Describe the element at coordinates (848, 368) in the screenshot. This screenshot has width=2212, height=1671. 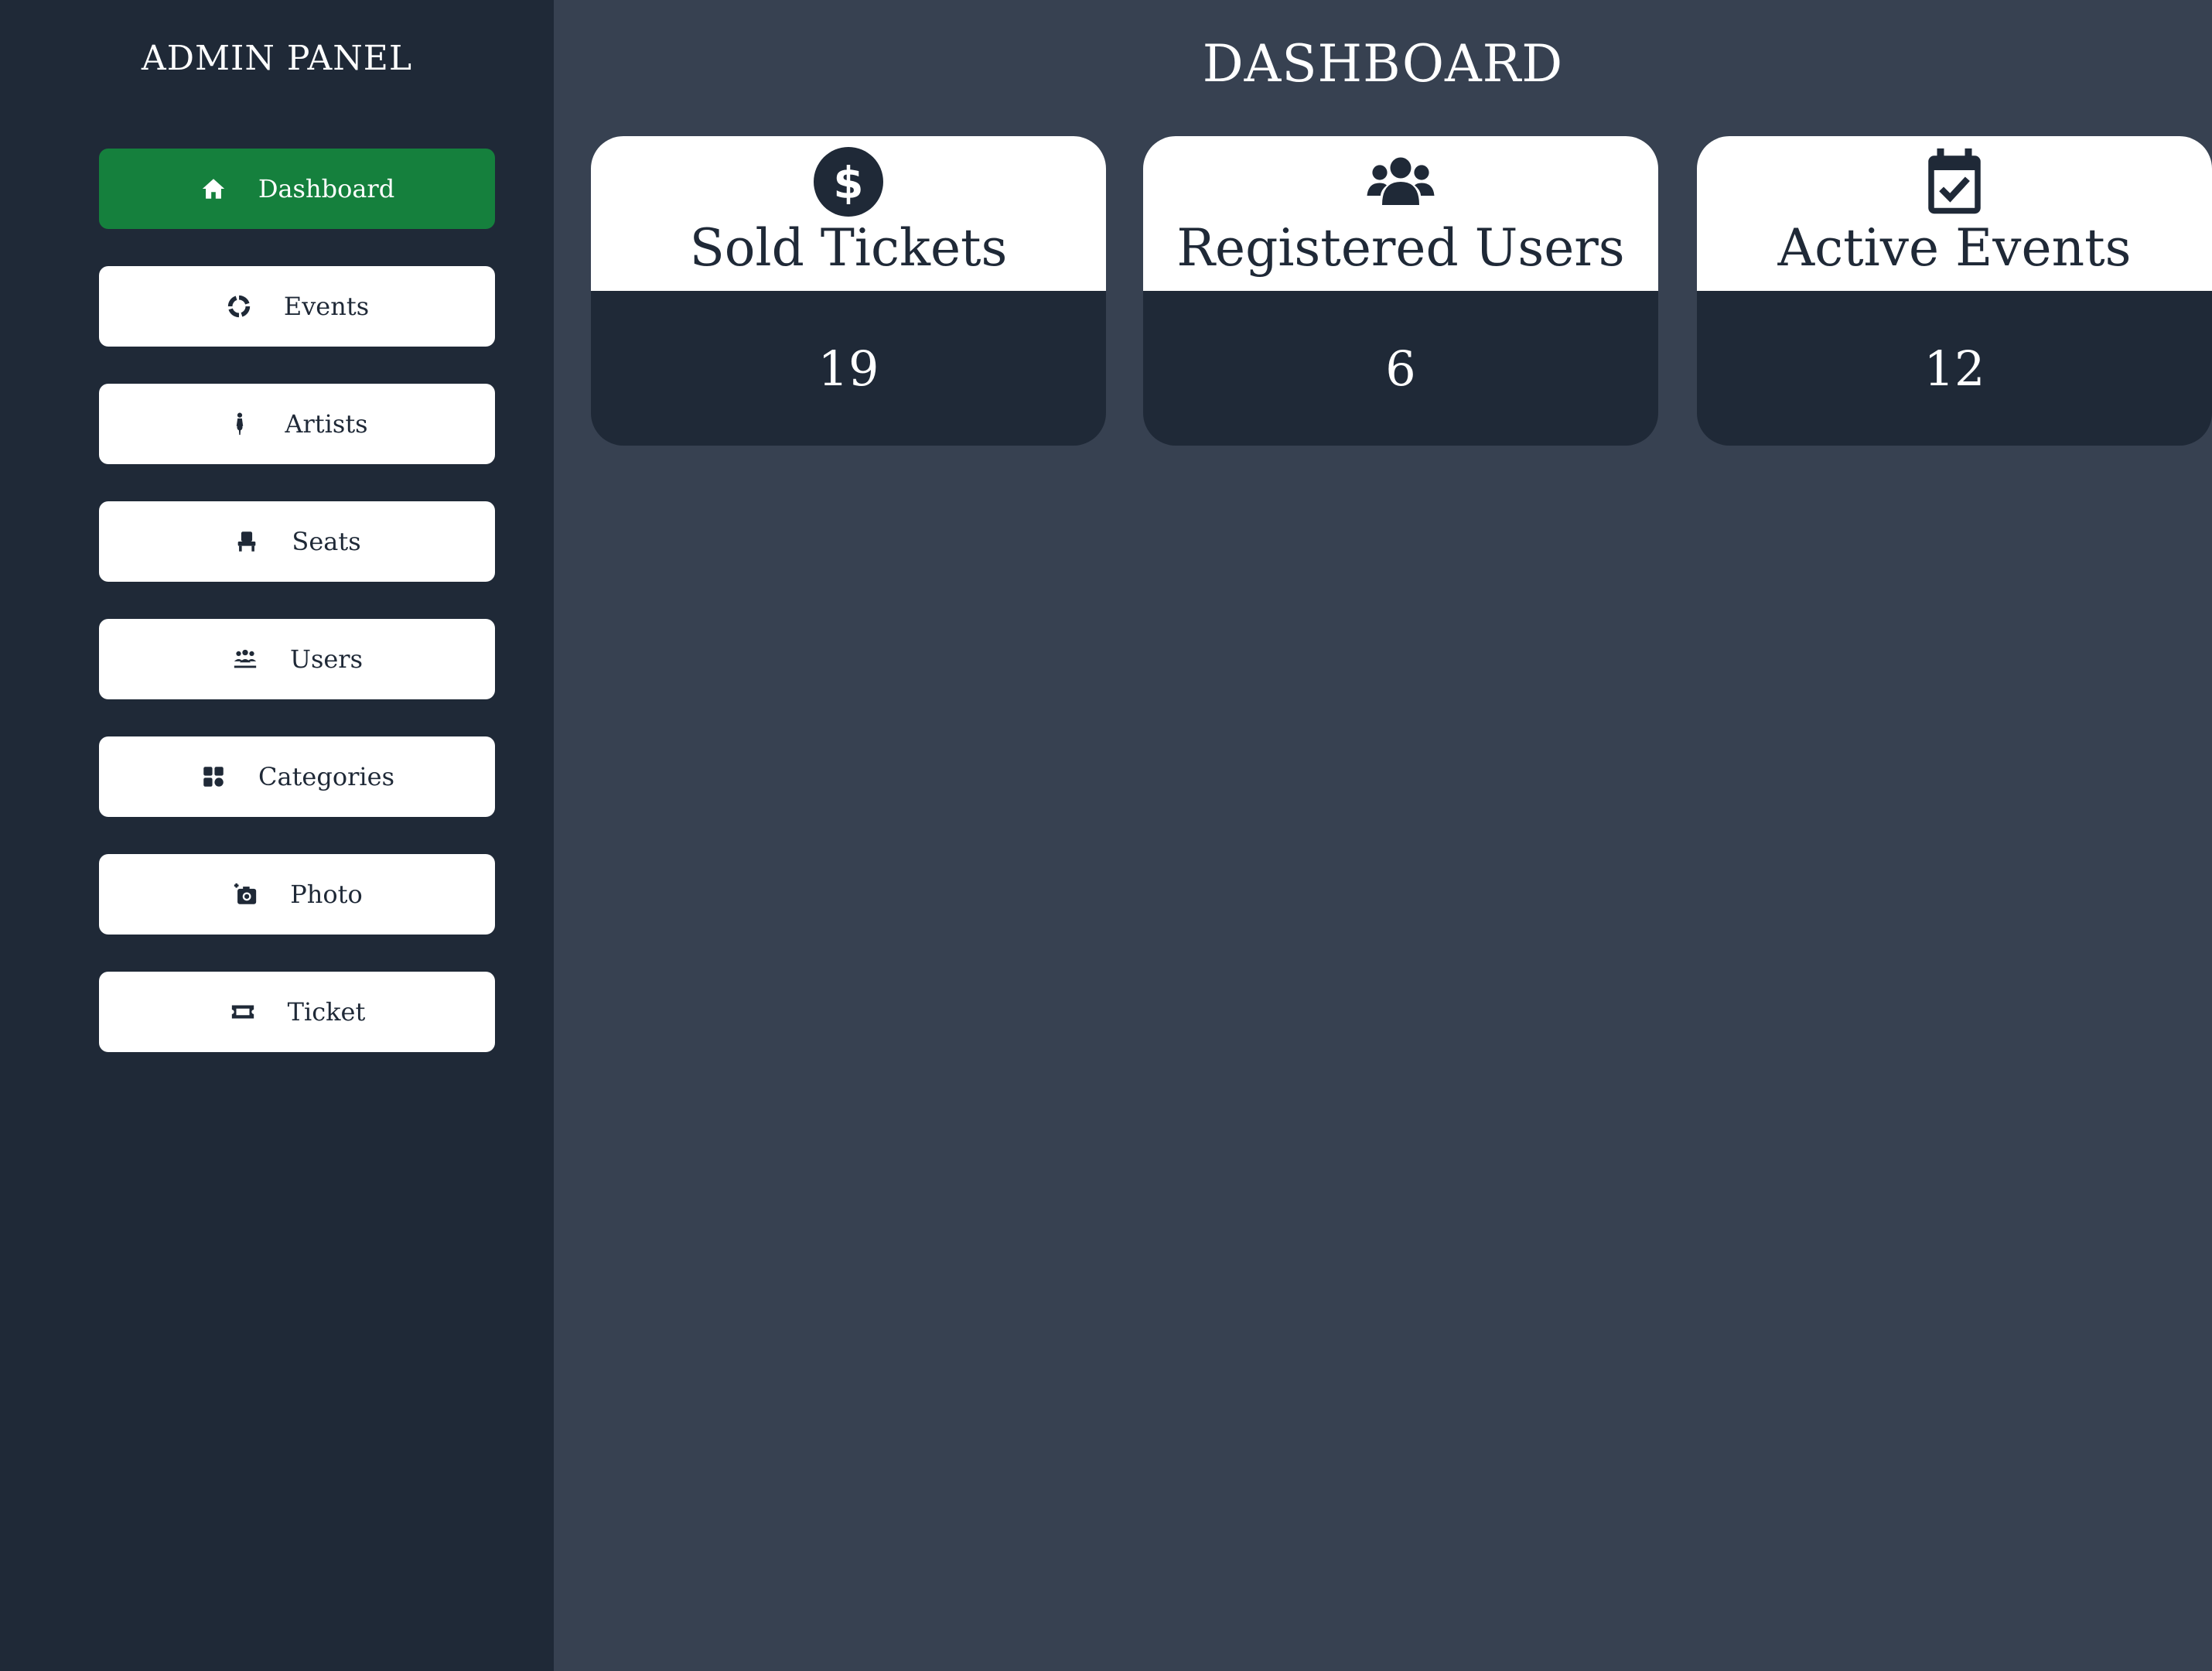
I see `card-value: 19` at that location.